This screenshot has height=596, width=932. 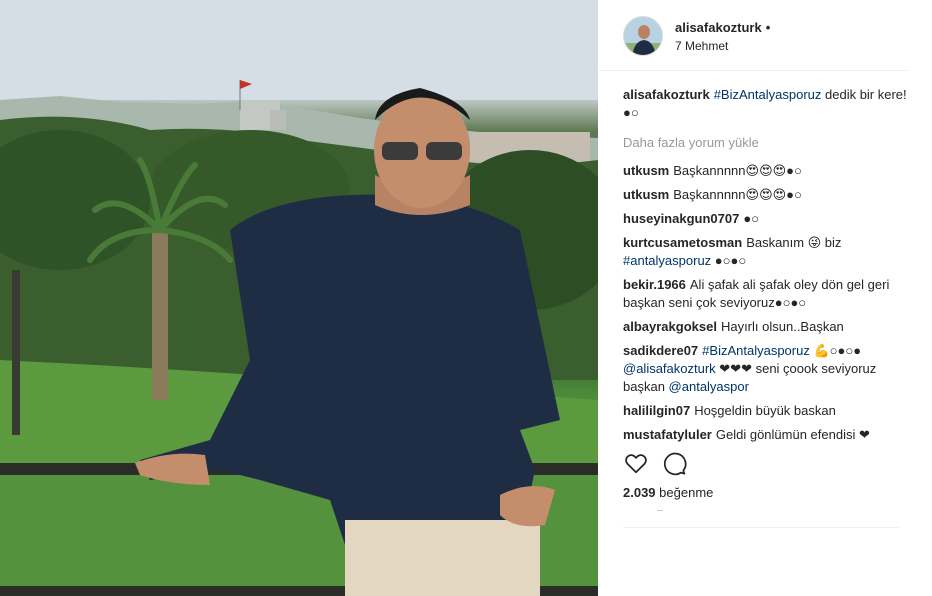 What do you see at coordinates (709, 386) in the screenshot?
I see `comment-tag-link: @antalyaspor` at bounding box center [709, 386].